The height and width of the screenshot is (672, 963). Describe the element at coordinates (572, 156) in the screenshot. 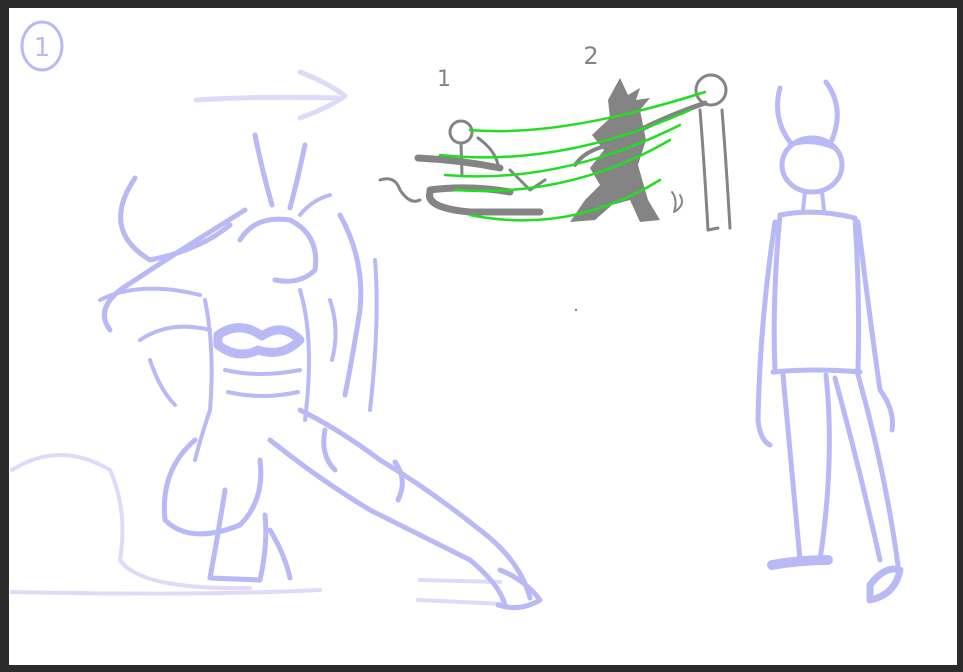

I see `energy-strands` at that location.